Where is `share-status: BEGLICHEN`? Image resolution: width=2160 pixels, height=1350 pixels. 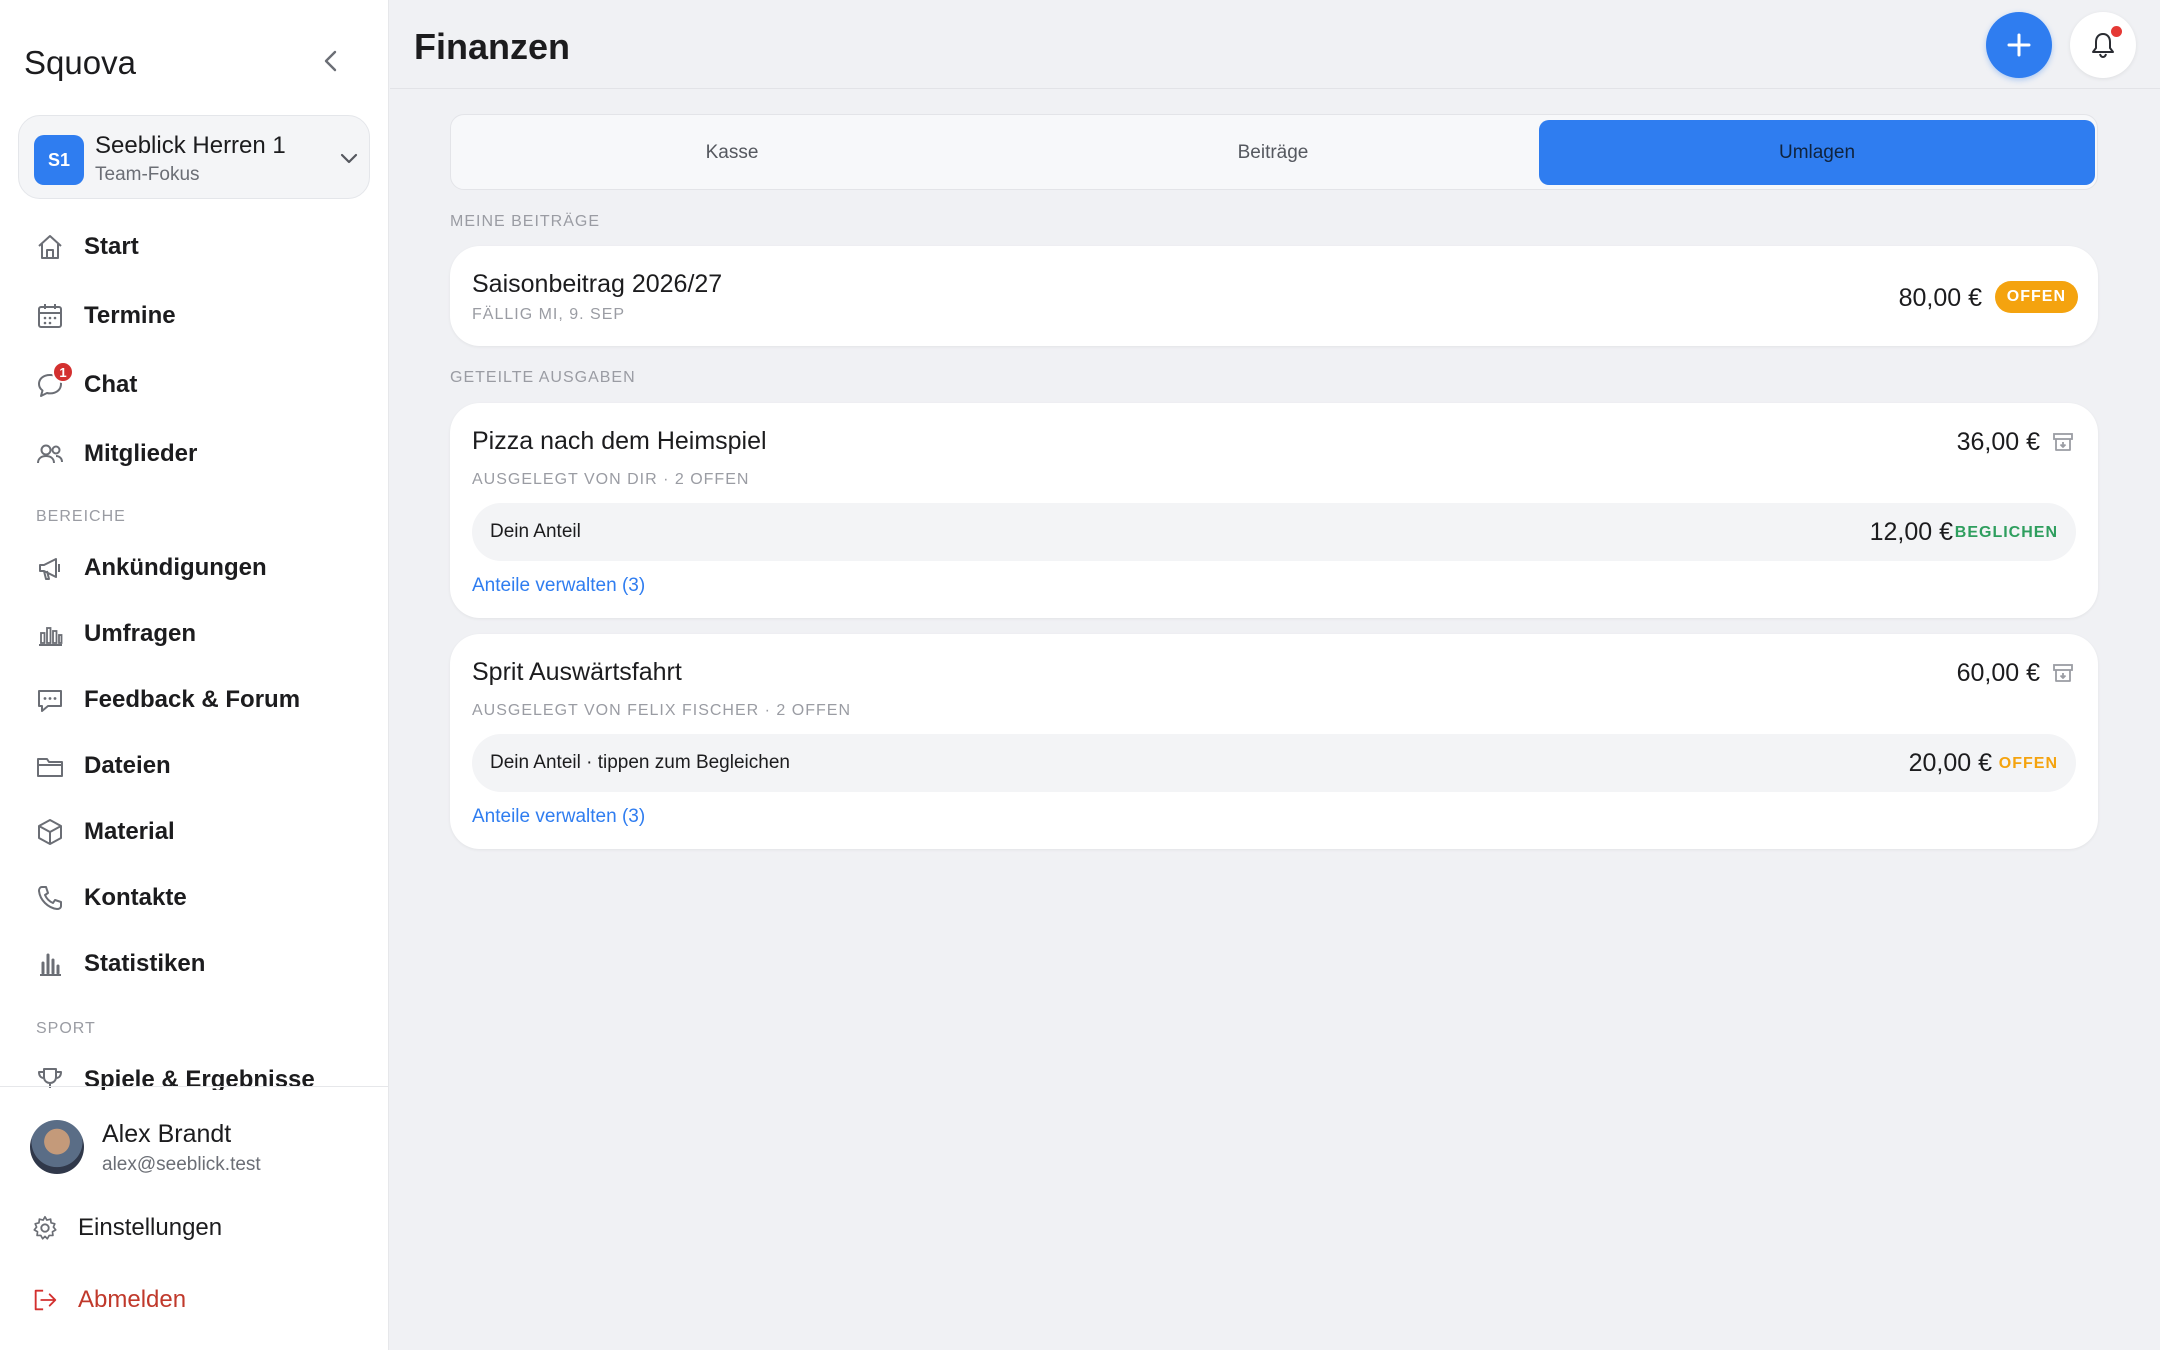 share-status: BEGLICHEN is located at coordinates (2006, 532).